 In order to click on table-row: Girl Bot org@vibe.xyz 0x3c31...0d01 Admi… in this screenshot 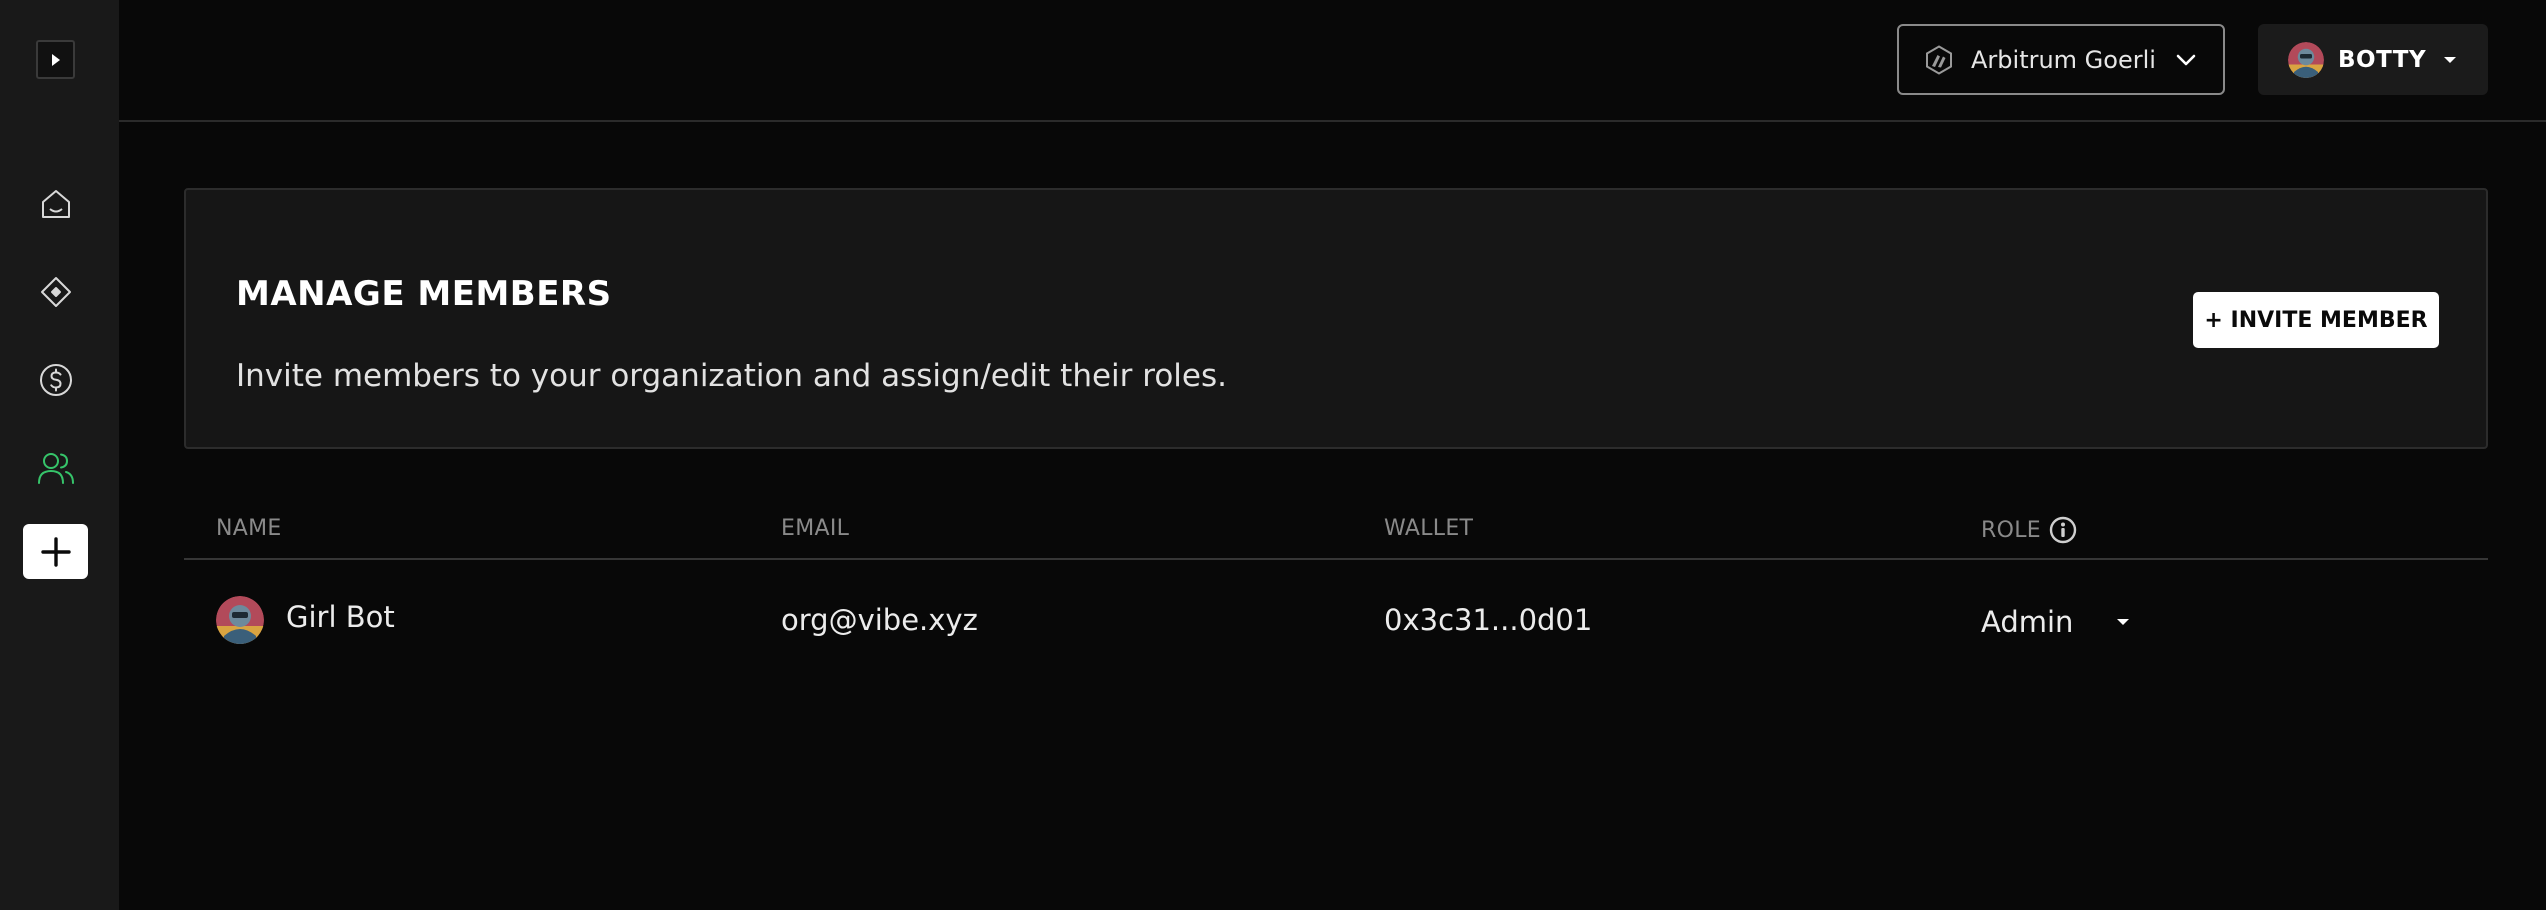, I will do `click(1336, 620)`.